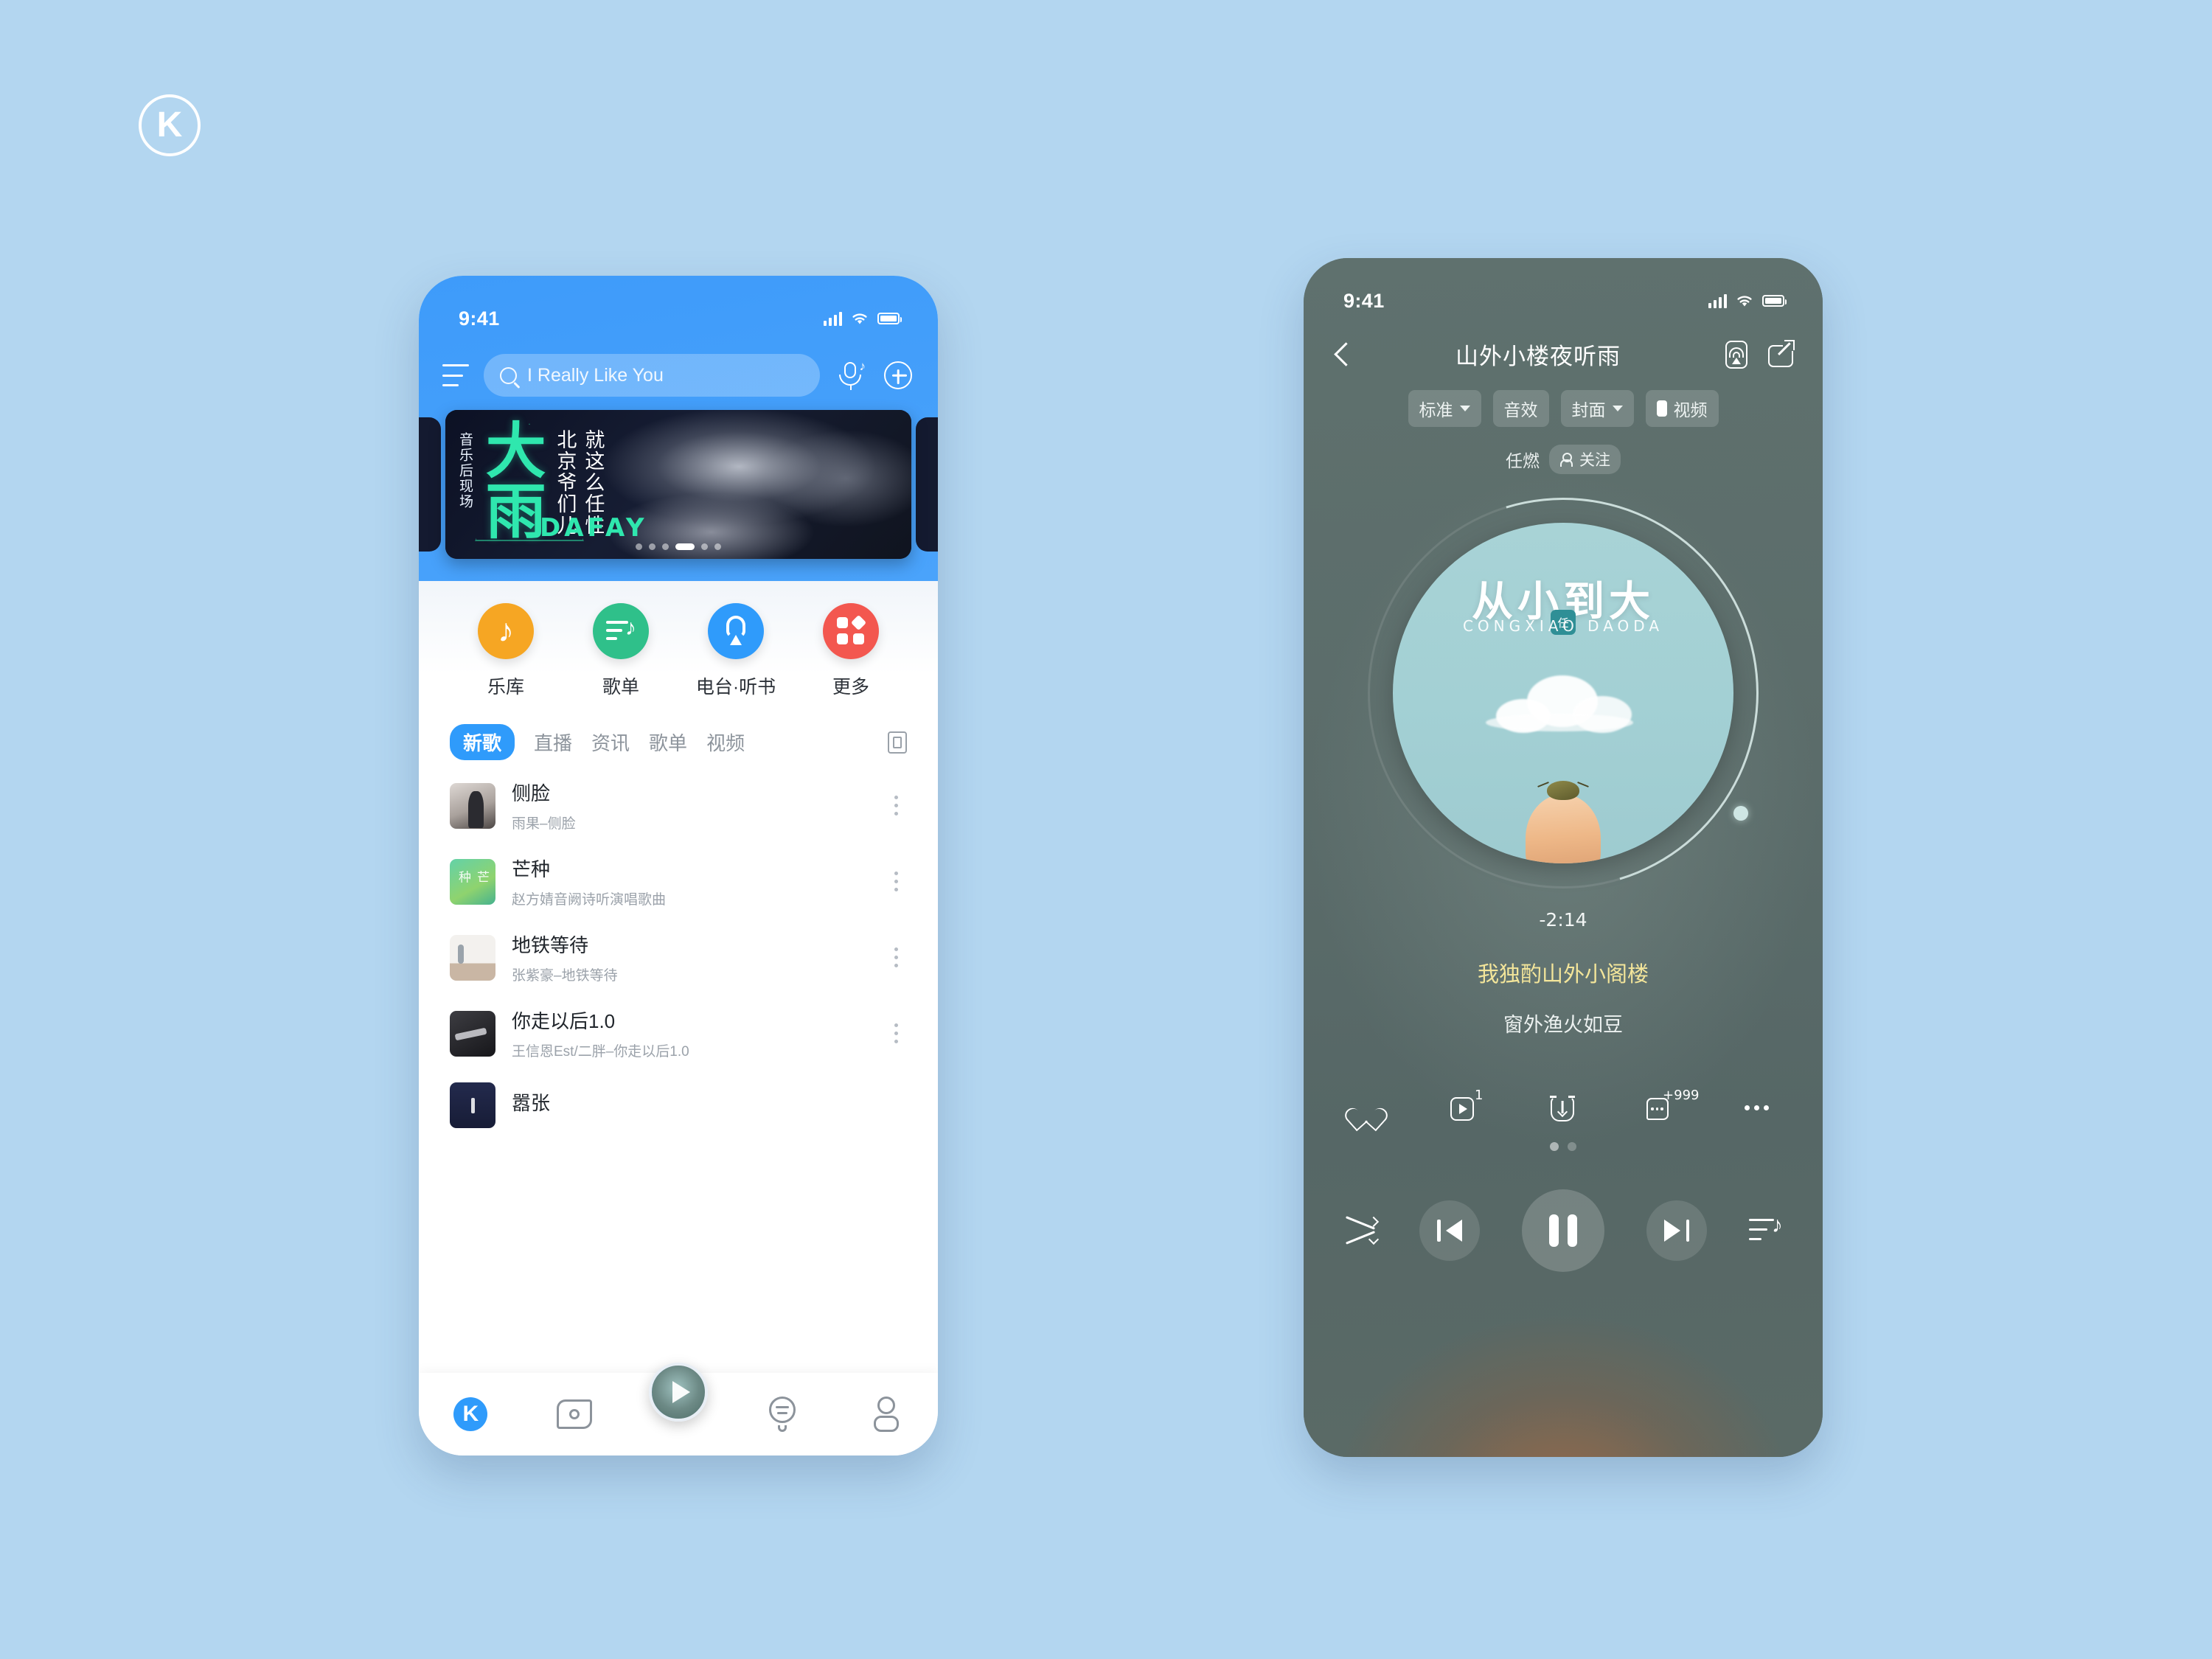 The image size is (2212, 1659). I want to click on sound-effect-chip-label: 音效, so click(1520, 410).